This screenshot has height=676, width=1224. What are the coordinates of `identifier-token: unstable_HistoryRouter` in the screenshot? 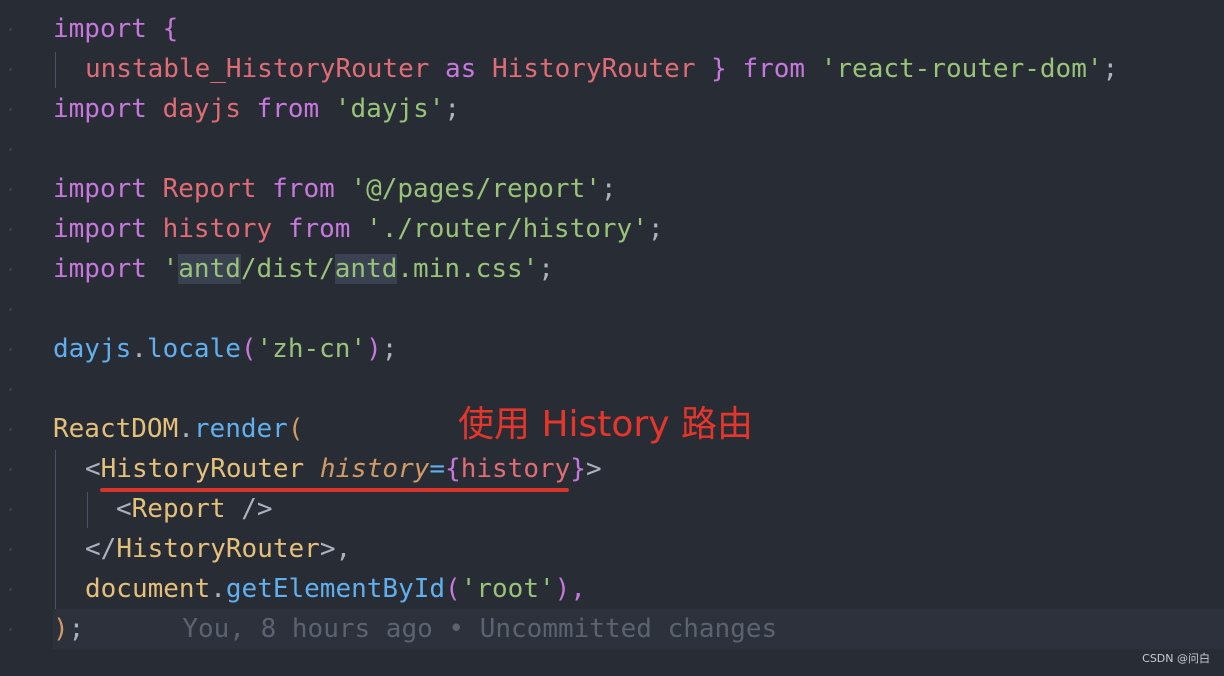 It's located at (257, 69).